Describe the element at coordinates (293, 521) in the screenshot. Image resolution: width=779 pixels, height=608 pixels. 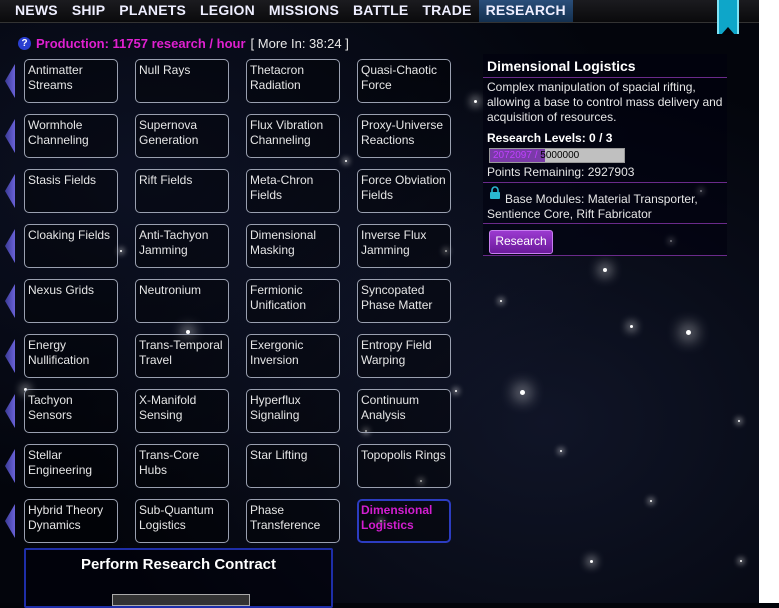
I see `research-item: Phase Transference` at that location.